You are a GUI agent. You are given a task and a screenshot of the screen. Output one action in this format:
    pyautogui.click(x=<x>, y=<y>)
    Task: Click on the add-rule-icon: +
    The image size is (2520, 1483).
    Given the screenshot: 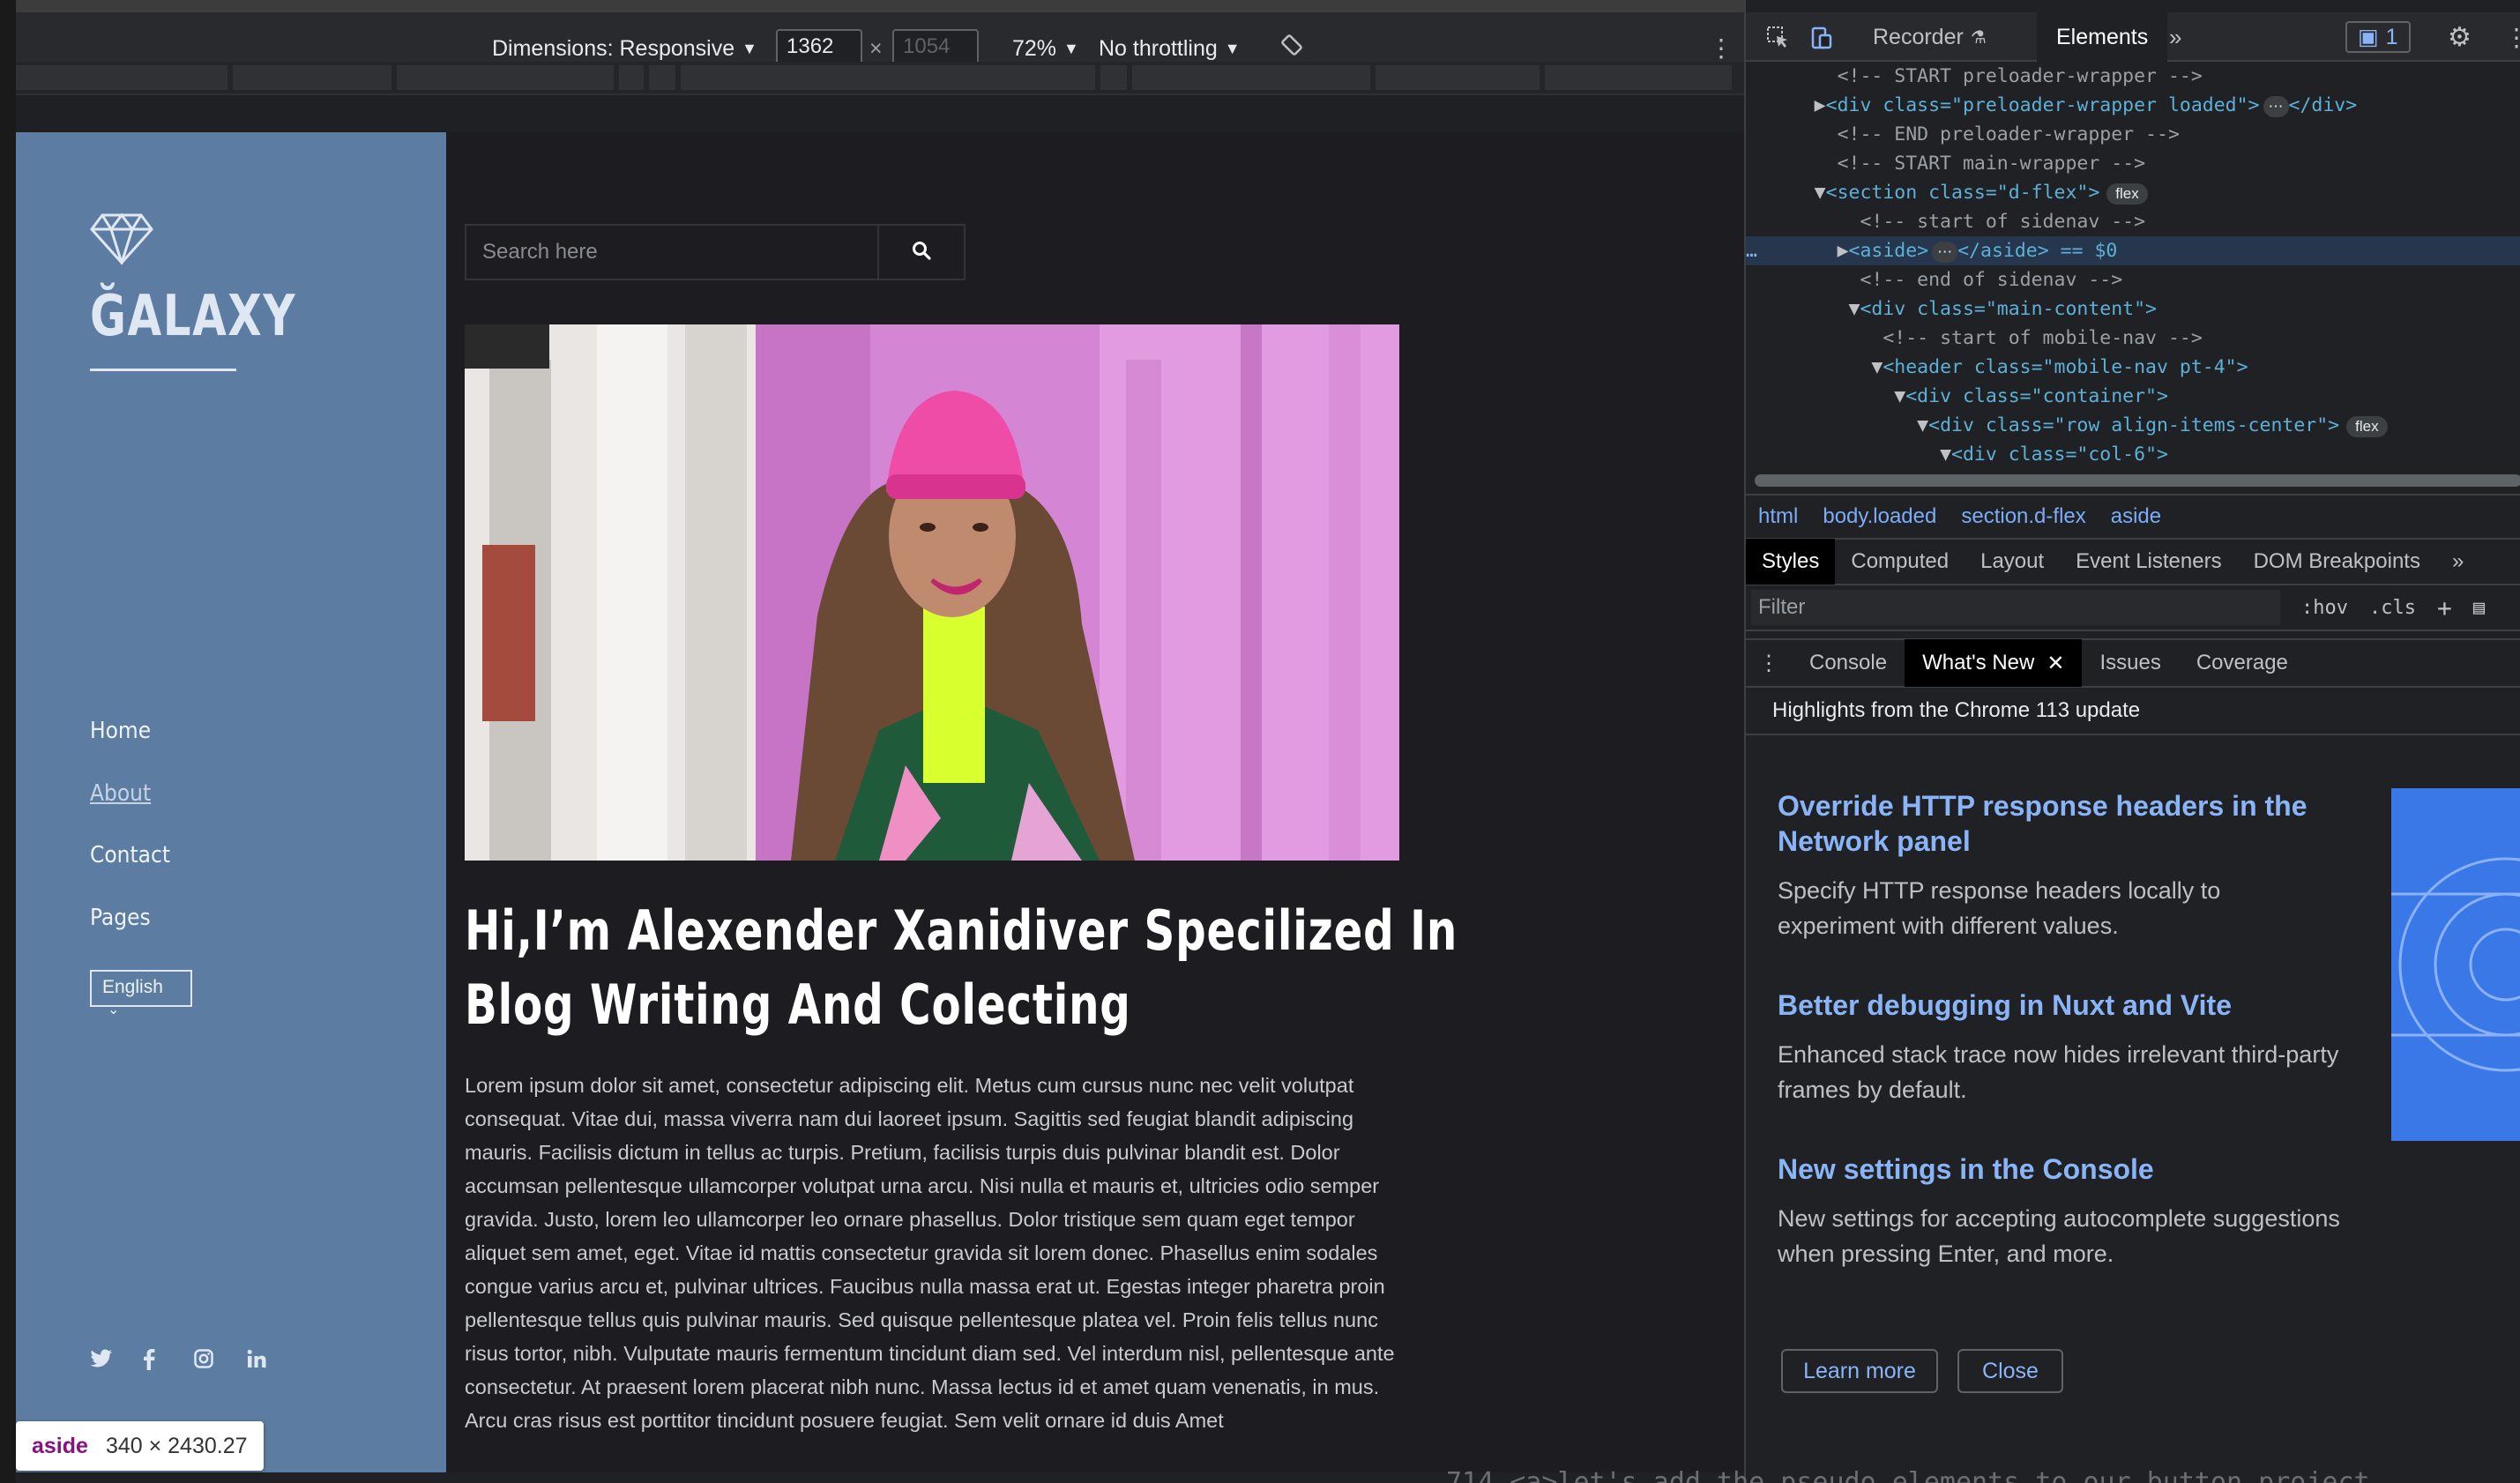 What is the action you would take?
    pyautogui.click(x=2444, y=607)
    